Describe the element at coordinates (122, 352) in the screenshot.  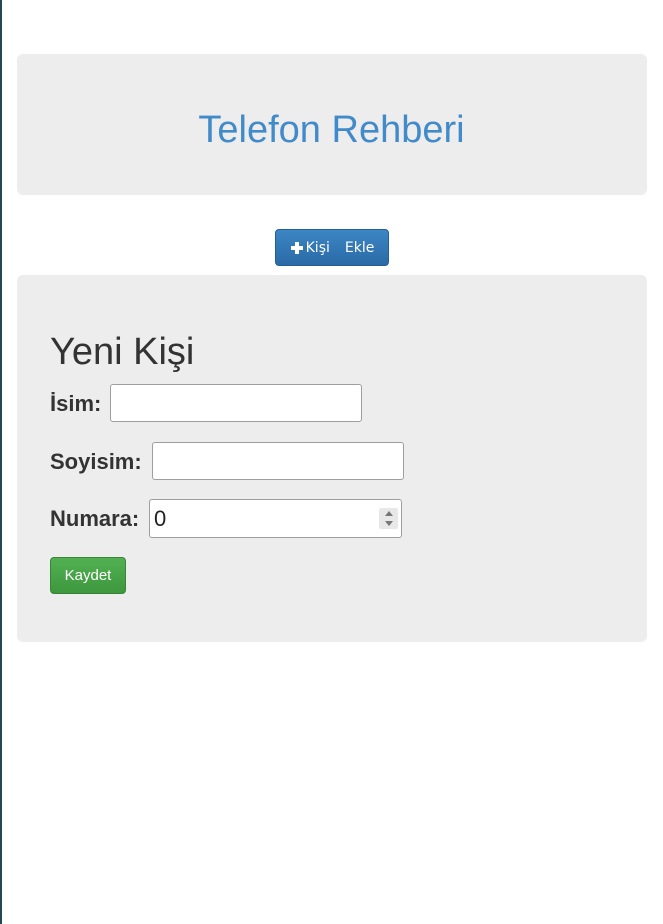
I see `form-title: Yeni Kişi` at that location.